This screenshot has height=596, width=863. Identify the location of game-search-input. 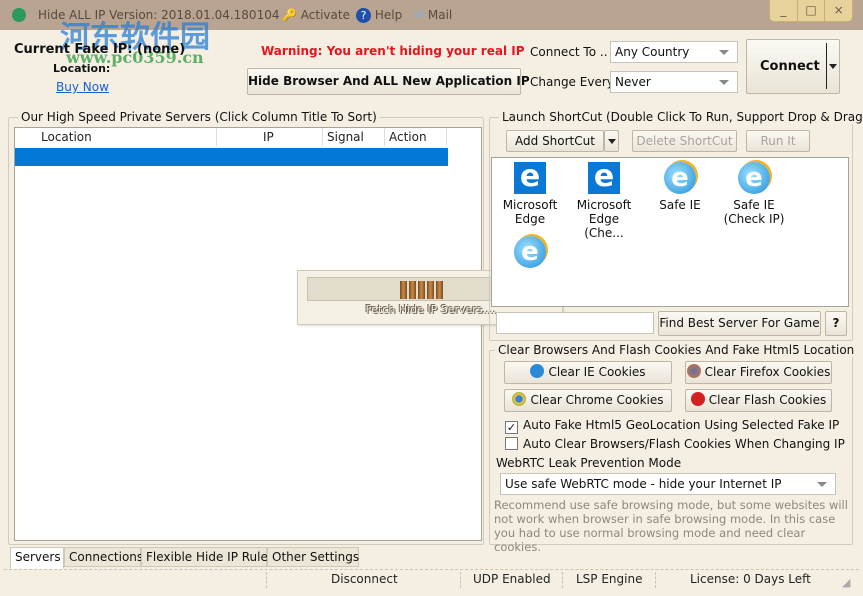
(575, 323).